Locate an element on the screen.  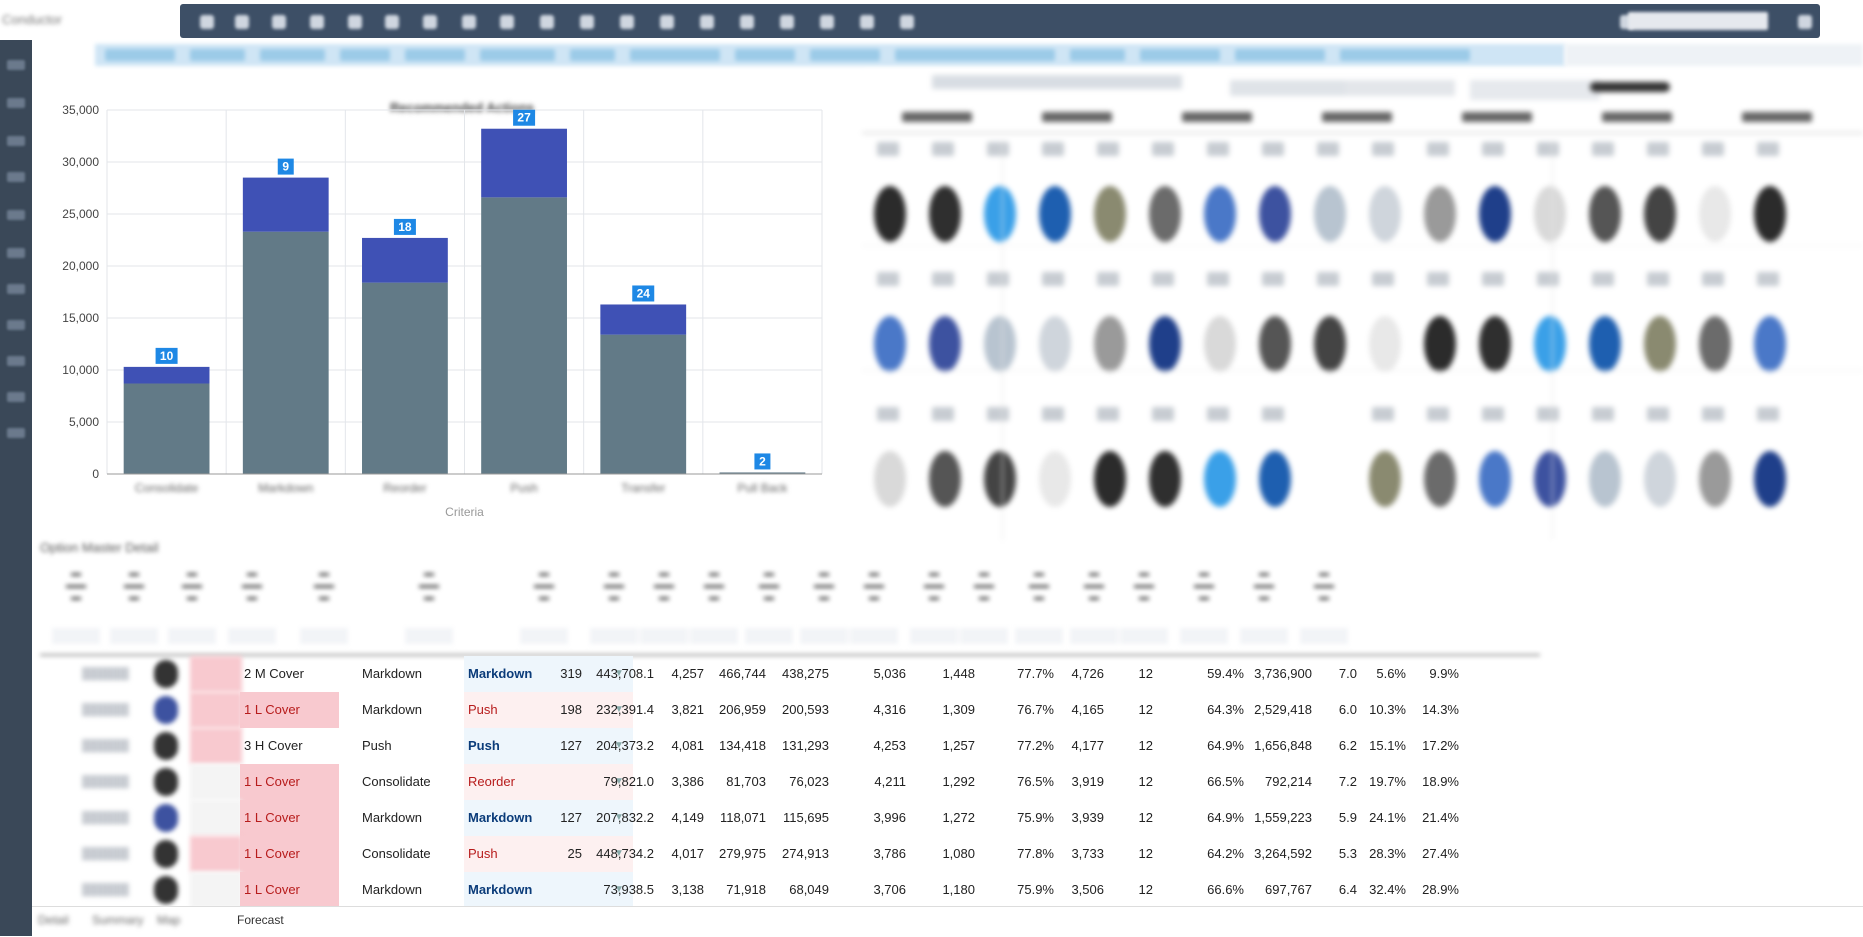
sun-icon is located at coordinates (587, 22).